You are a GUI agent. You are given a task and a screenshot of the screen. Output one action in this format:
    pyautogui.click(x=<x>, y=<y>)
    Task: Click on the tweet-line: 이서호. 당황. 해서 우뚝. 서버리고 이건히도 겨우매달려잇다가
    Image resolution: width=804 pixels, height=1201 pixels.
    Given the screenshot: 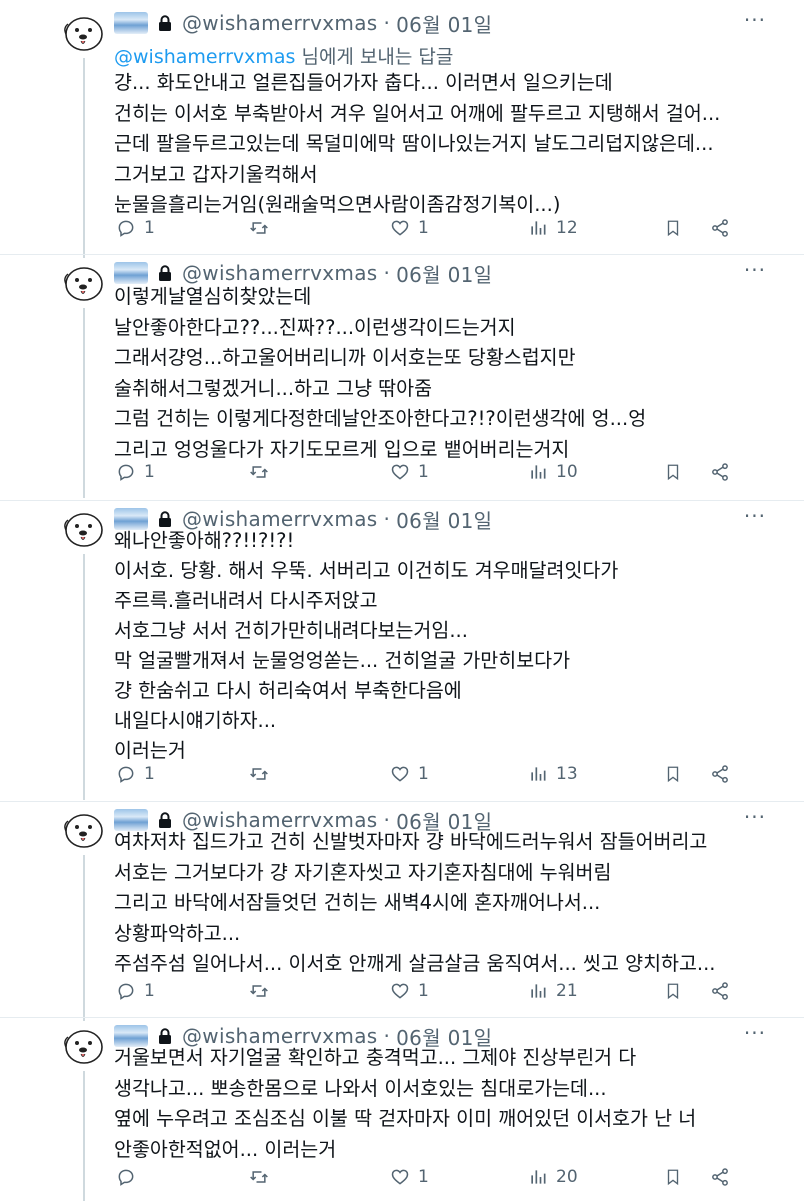 What is the action you would take?
    pyautogui.click(x=366, y=570)
    